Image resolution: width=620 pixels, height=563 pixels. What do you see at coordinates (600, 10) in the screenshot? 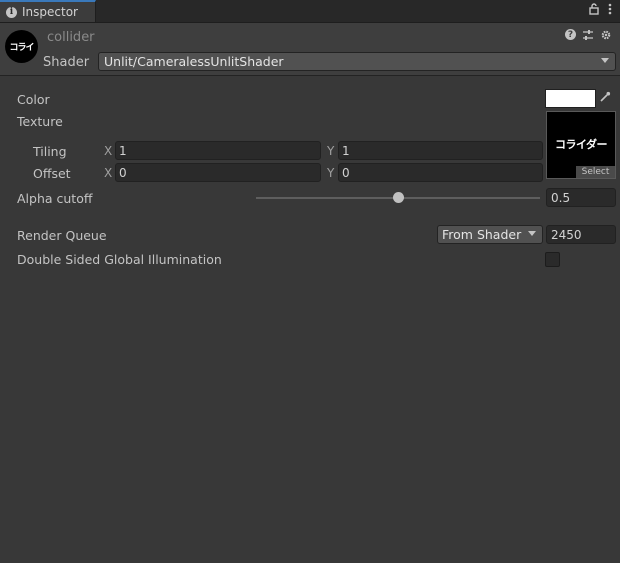
I see `window-controls` at bounding box center [600, 10].